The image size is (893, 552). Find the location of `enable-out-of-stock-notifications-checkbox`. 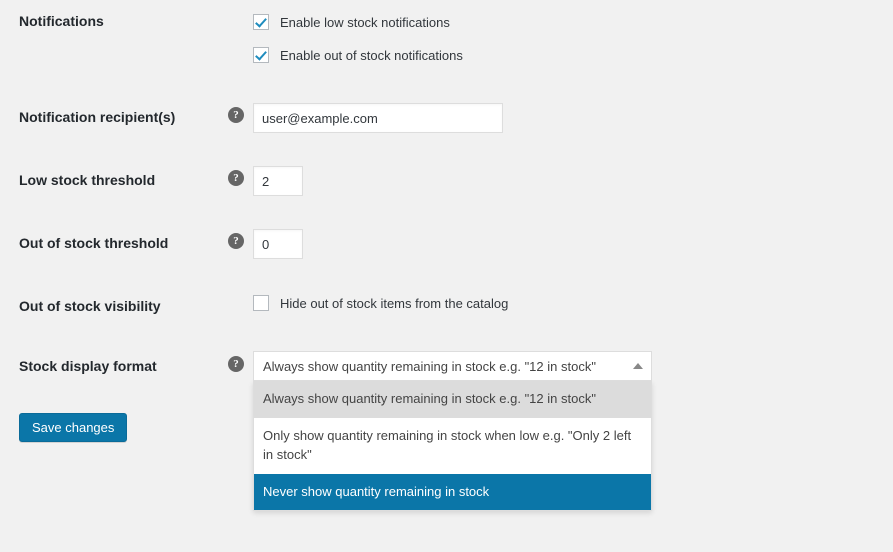

enable-out-of-stock-notifications-checkbox is located at coordinates (261, 55).